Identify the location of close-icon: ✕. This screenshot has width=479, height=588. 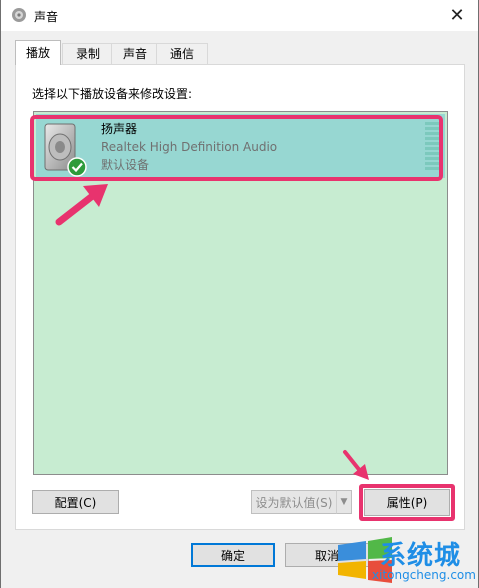
(457, 15).